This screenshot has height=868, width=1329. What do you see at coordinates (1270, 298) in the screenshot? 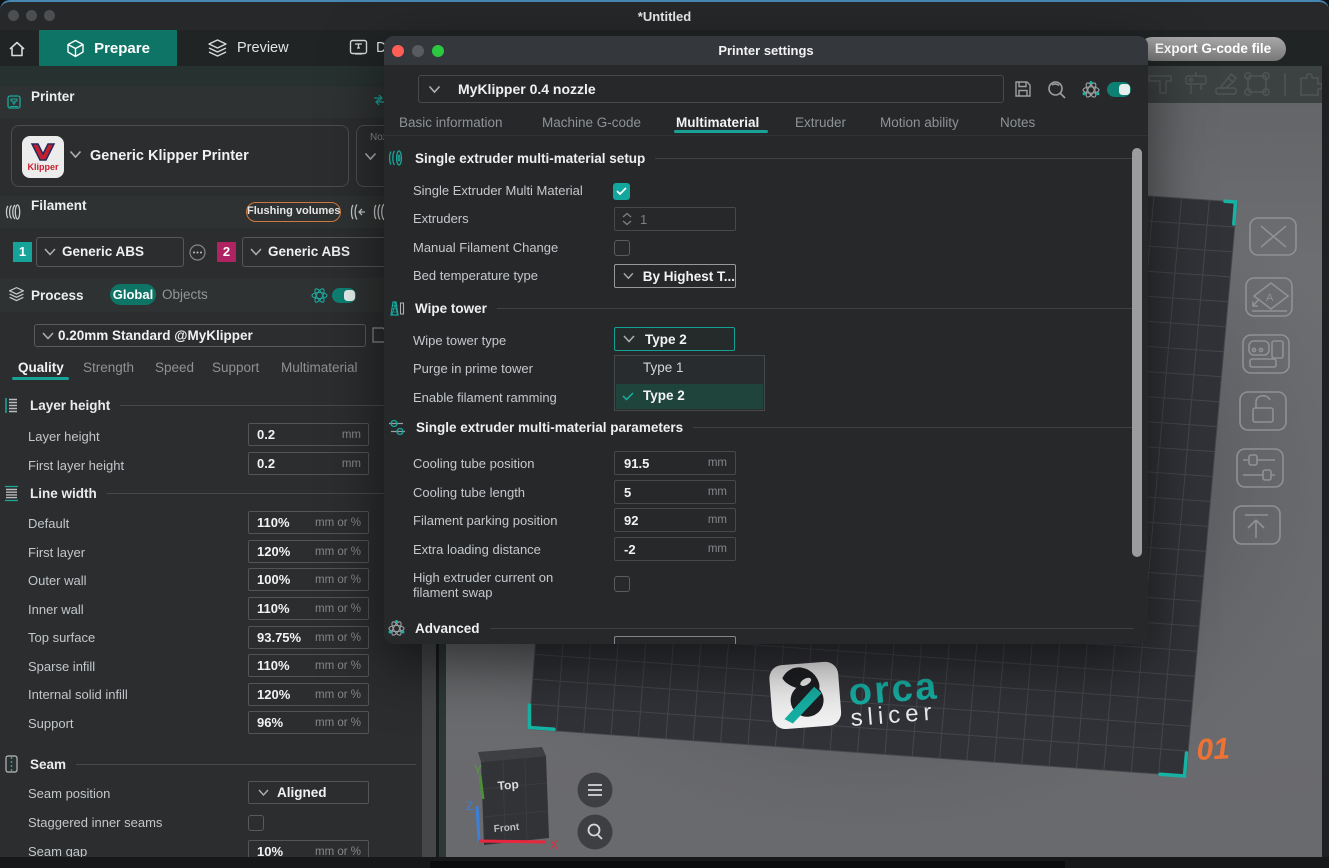
I see `svg-text: A` at bounding box center [1270, 298].